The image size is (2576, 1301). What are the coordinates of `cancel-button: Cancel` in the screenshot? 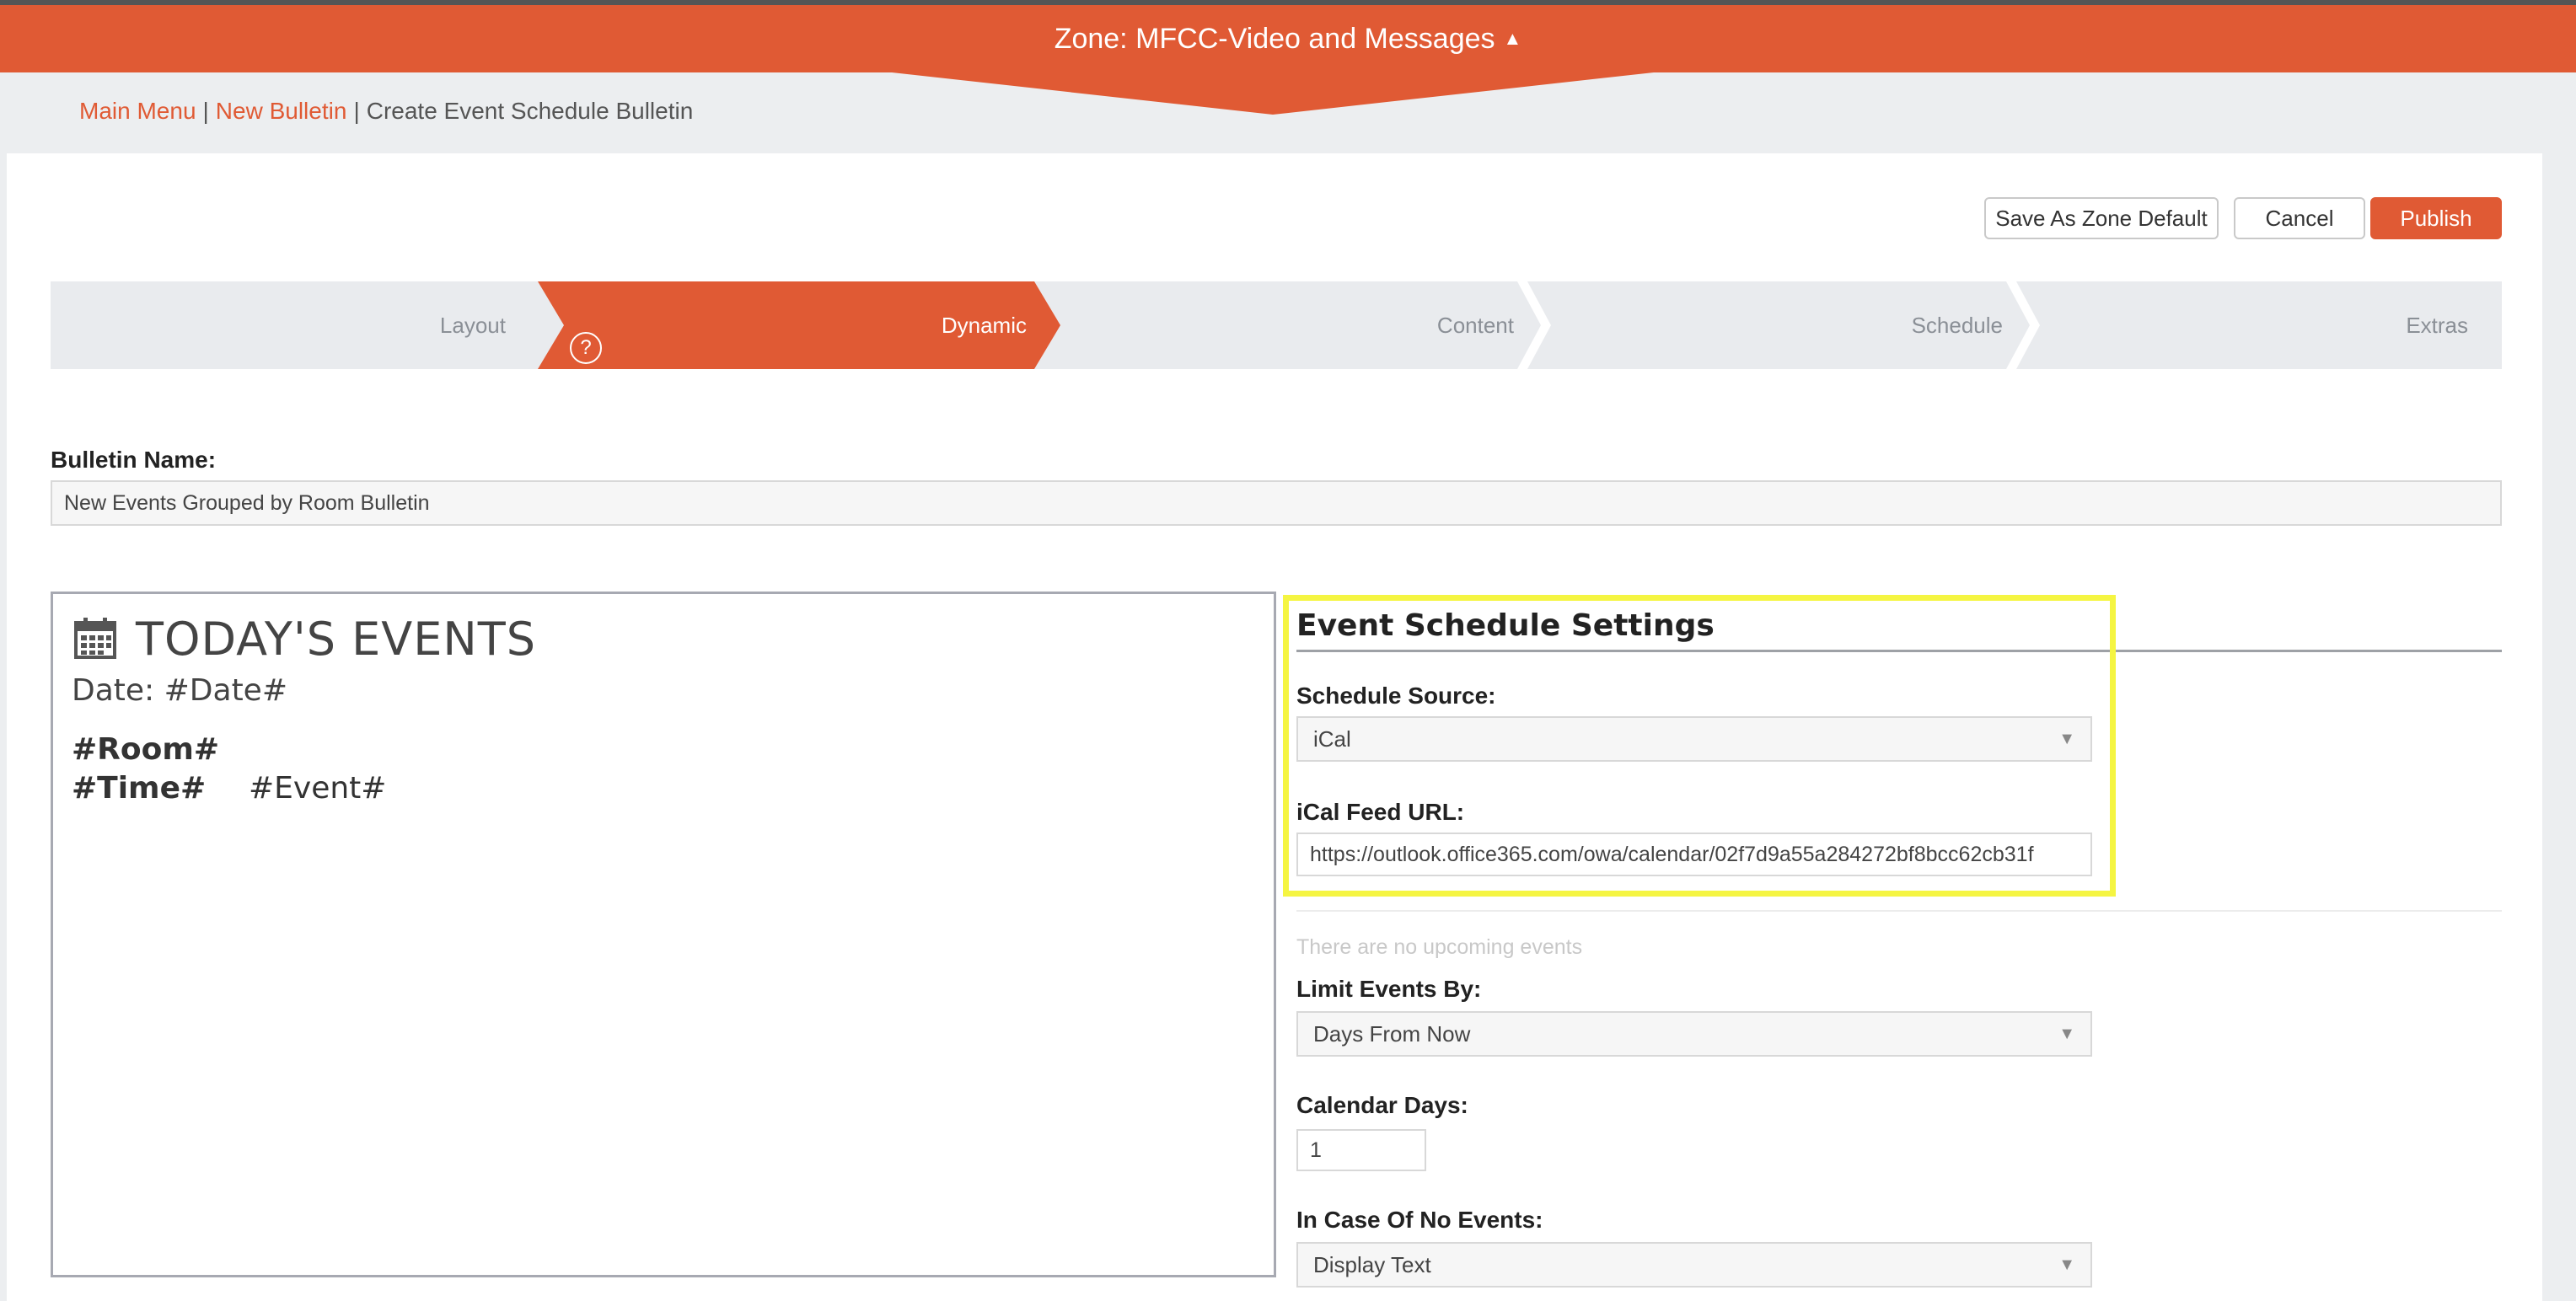 It's located at (2299, 218).